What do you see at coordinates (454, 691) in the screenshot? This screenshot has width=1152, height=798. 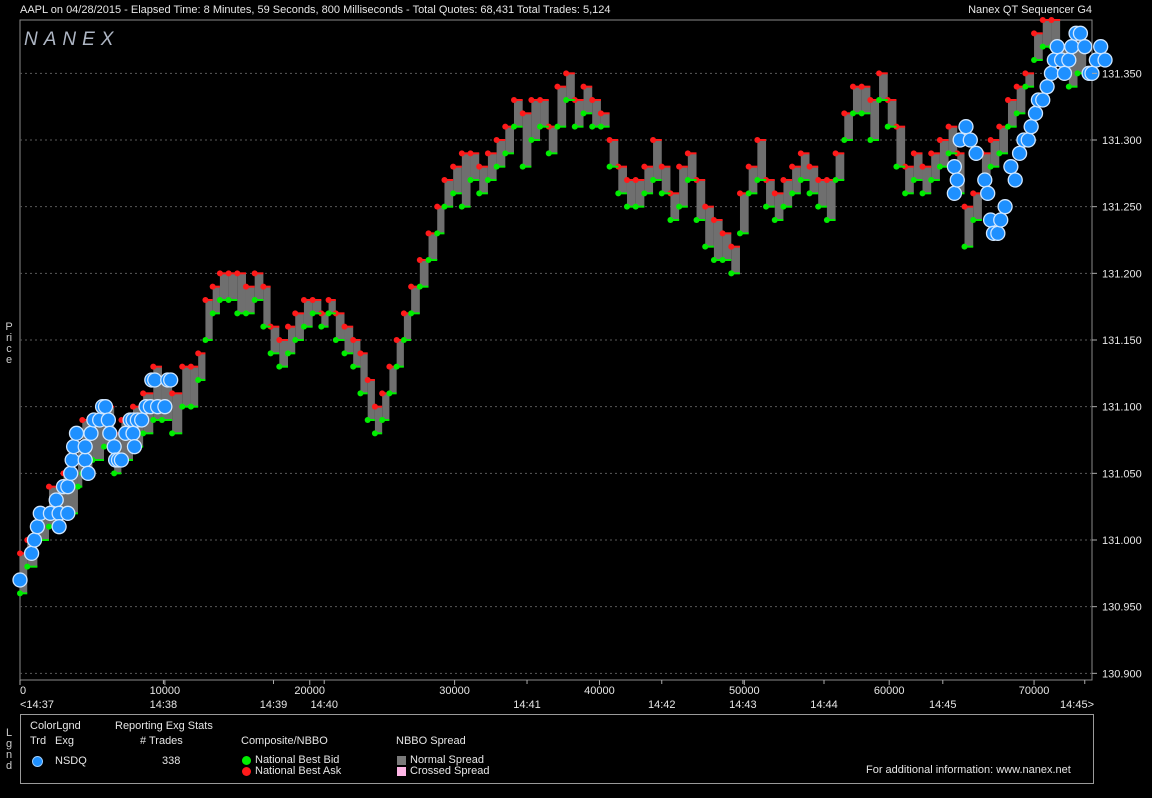 I see `x-tick-label: 30000` at bounding box center [454, 691].